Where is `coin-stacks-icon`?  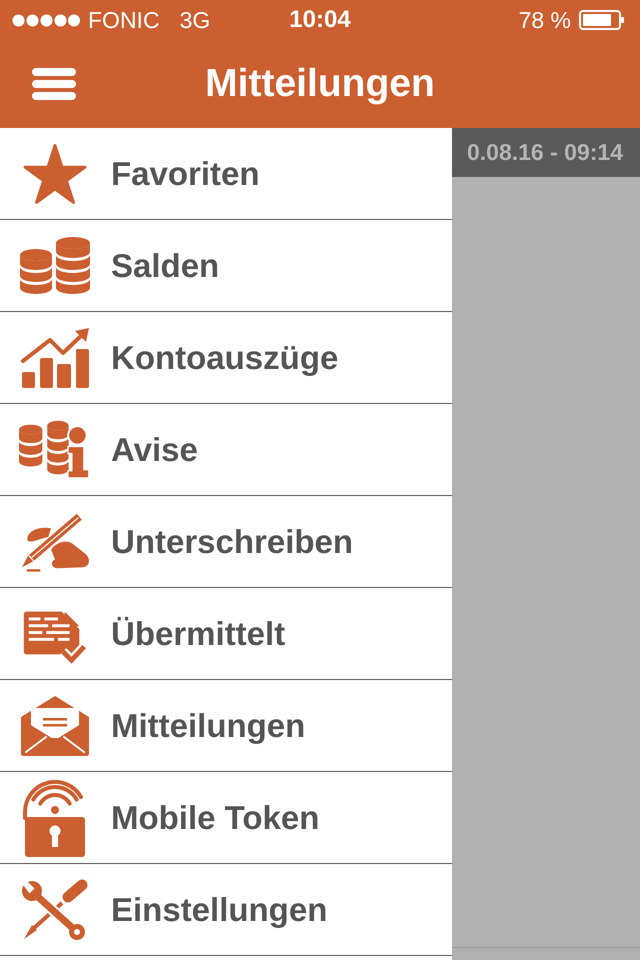
coin-stacks-icon is located at coordinates (55, 266).